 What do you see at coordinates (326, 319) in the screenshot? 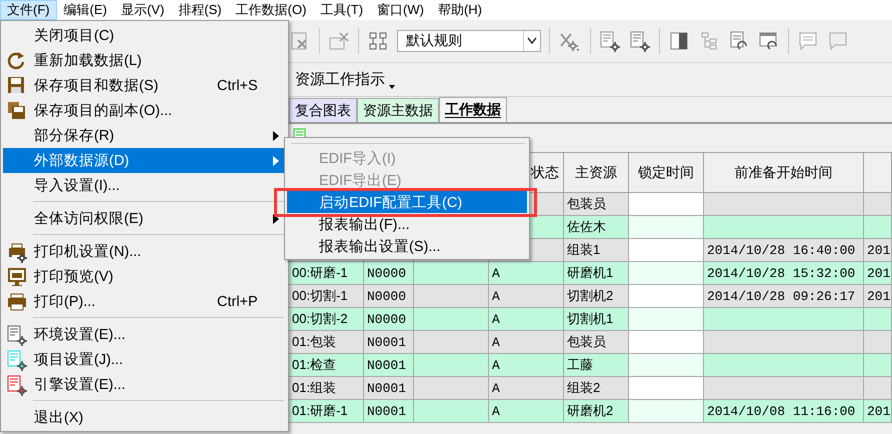
I see `table-cell: 00:切割-2` at bounding box center [326, 319].